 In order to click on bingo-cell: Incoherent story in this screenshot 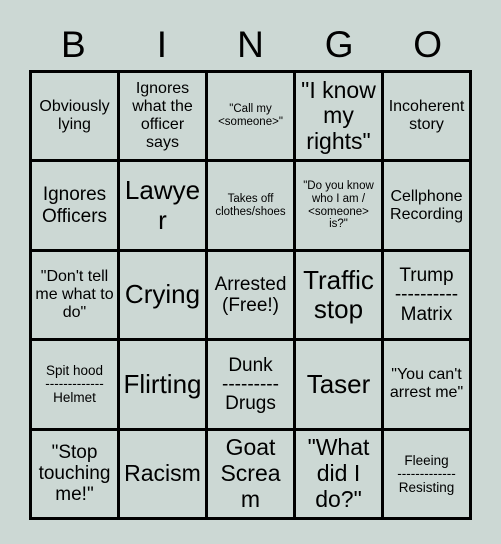, I will do `click(428, 118)`.